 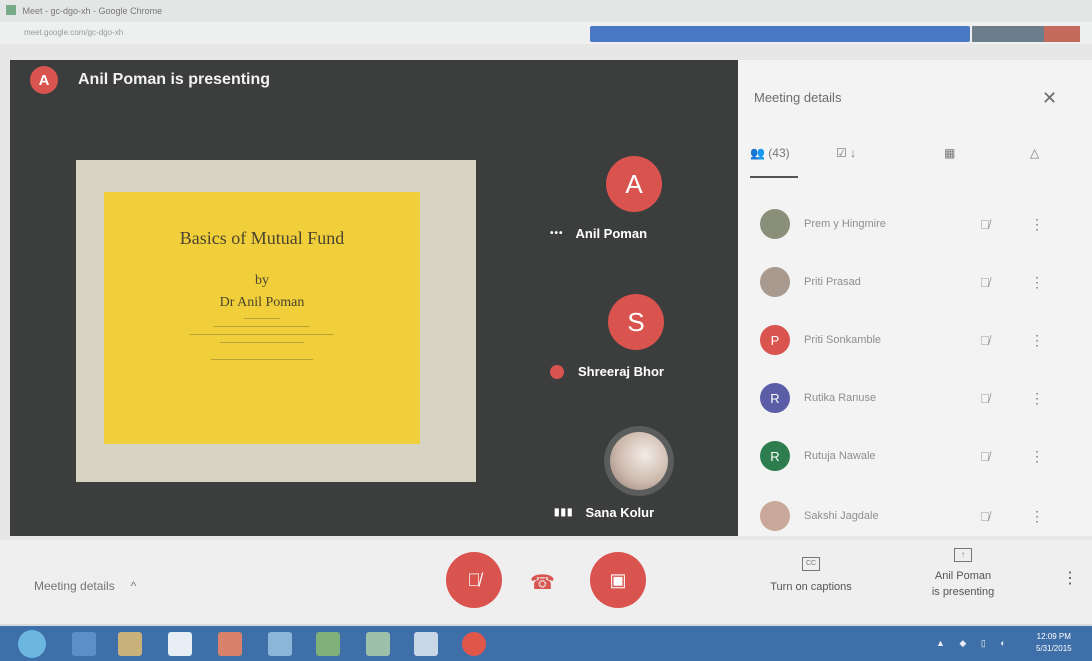 I want to click on tile-name-anil: ••• Anil Poman, so click(x=599, y=233).